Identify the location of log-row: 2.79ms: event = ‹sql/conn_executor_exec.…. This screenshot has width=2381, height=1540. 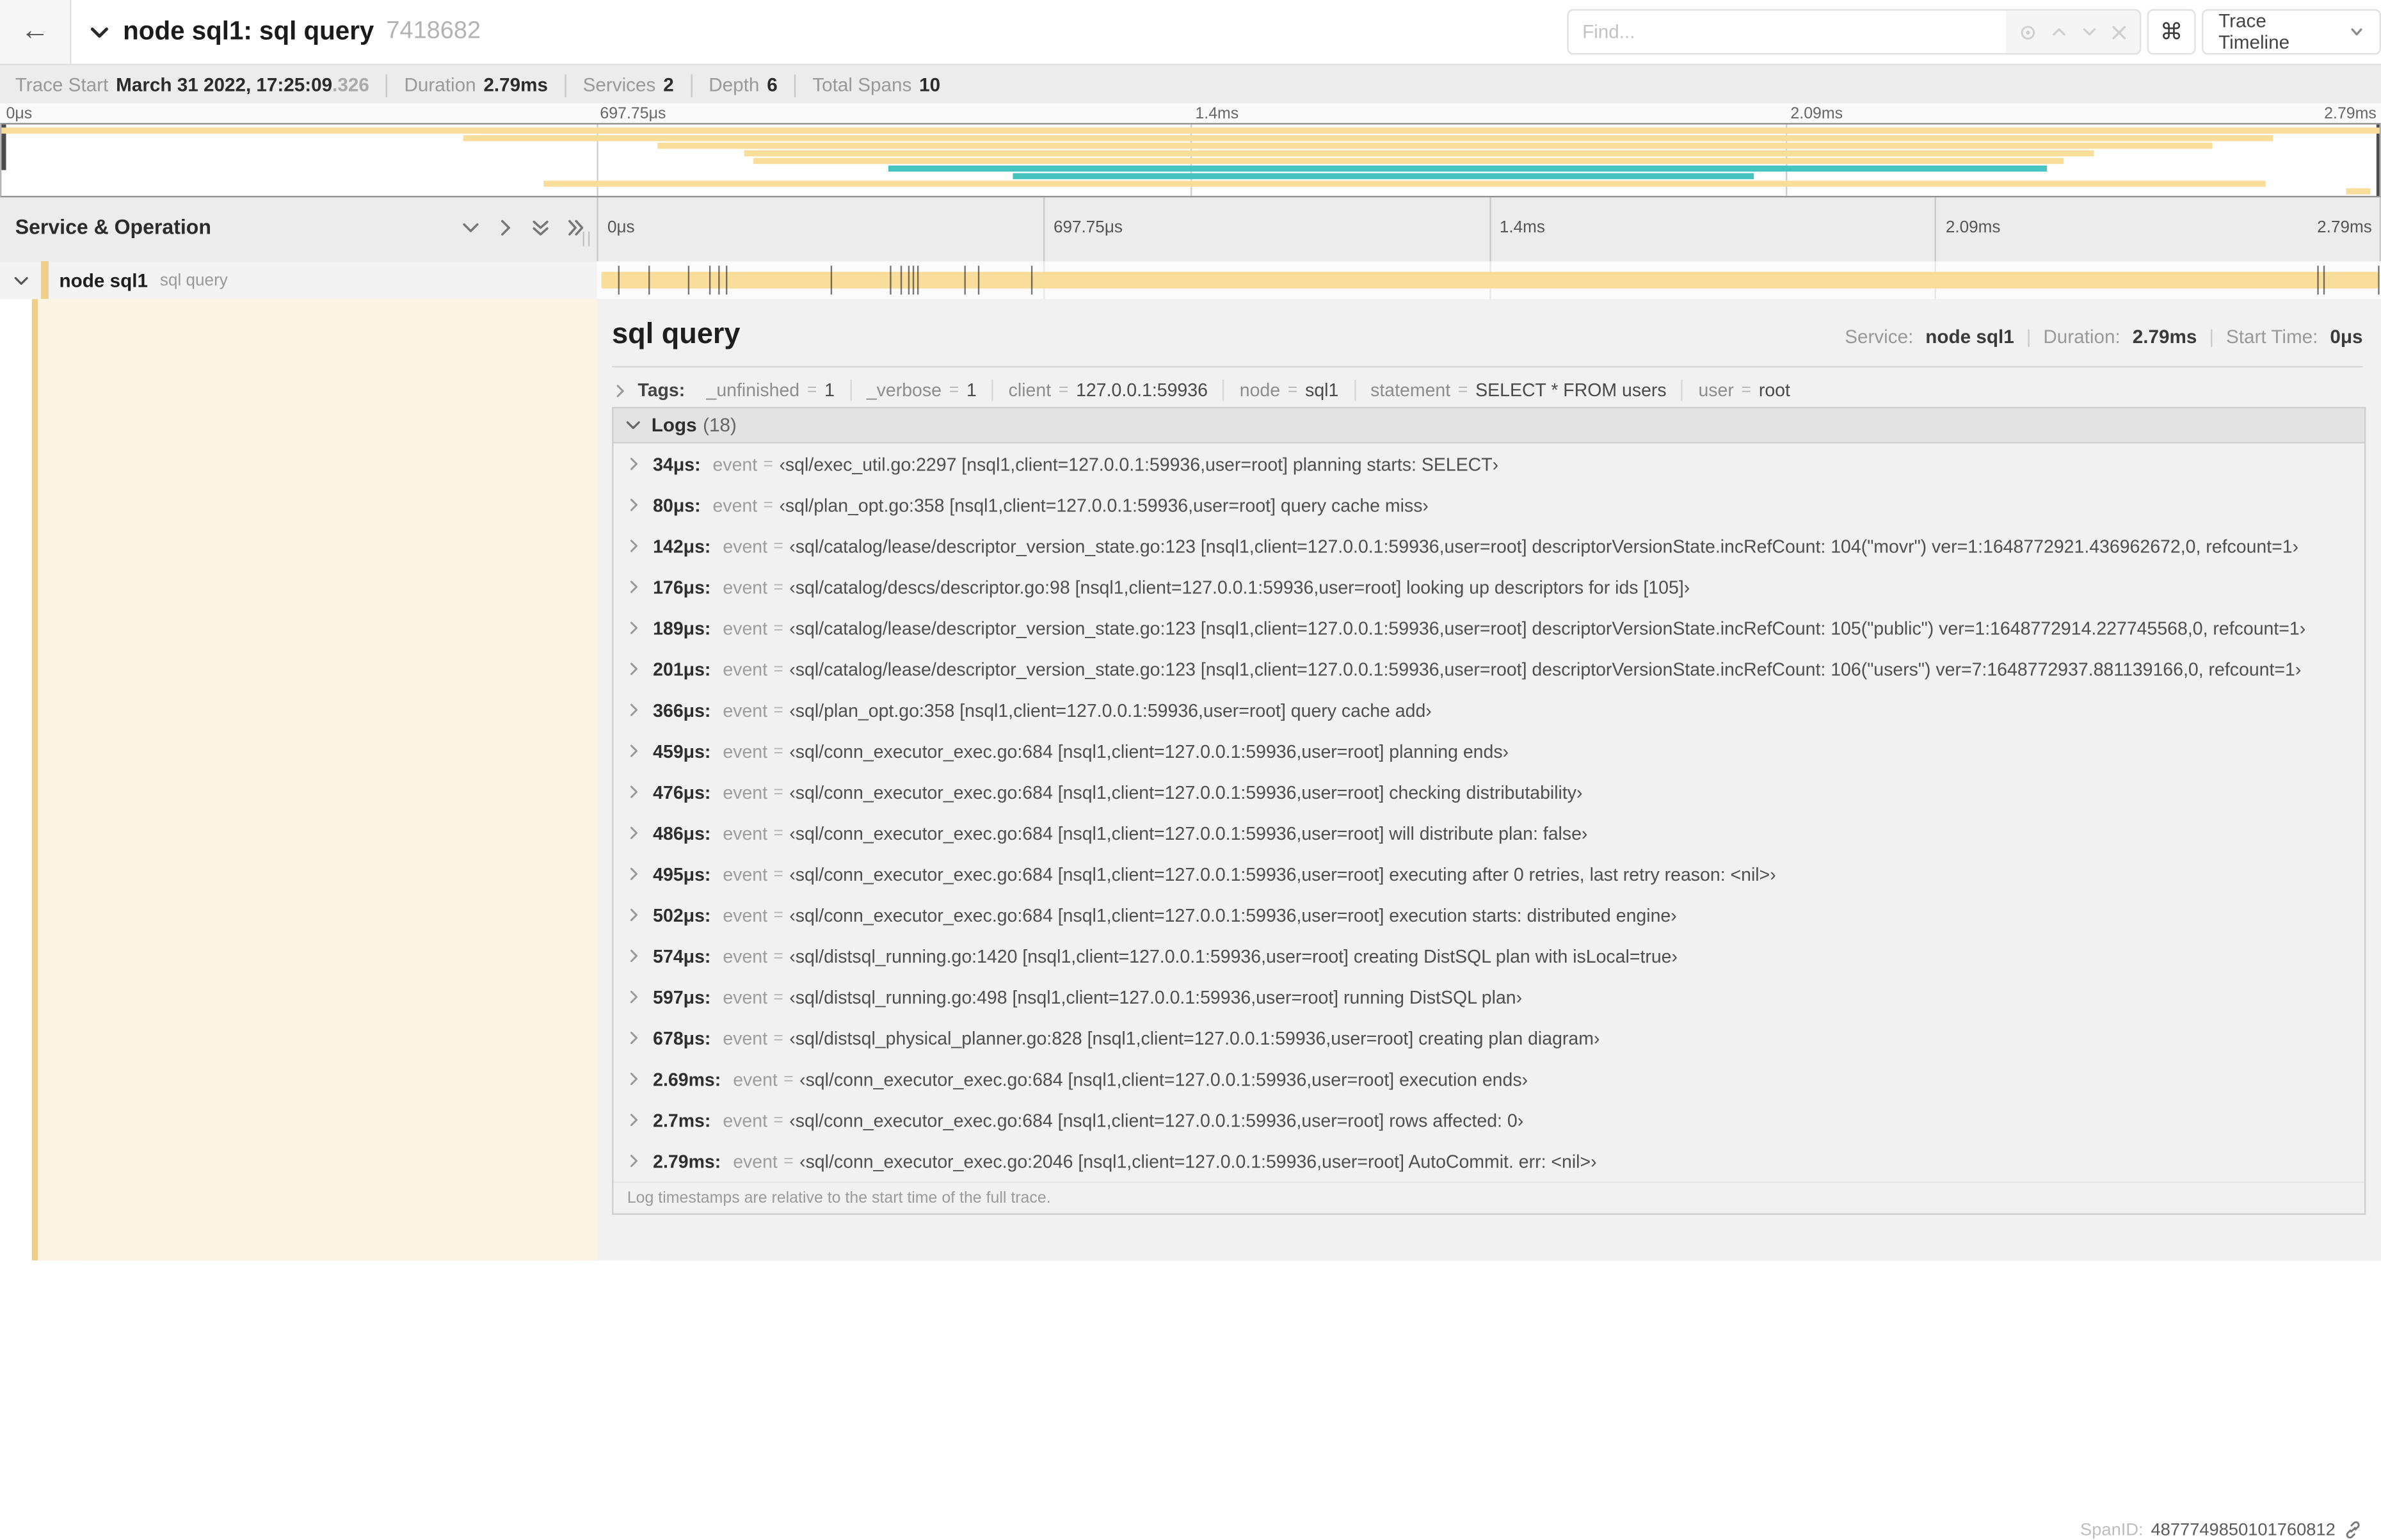
(1488, 1162).